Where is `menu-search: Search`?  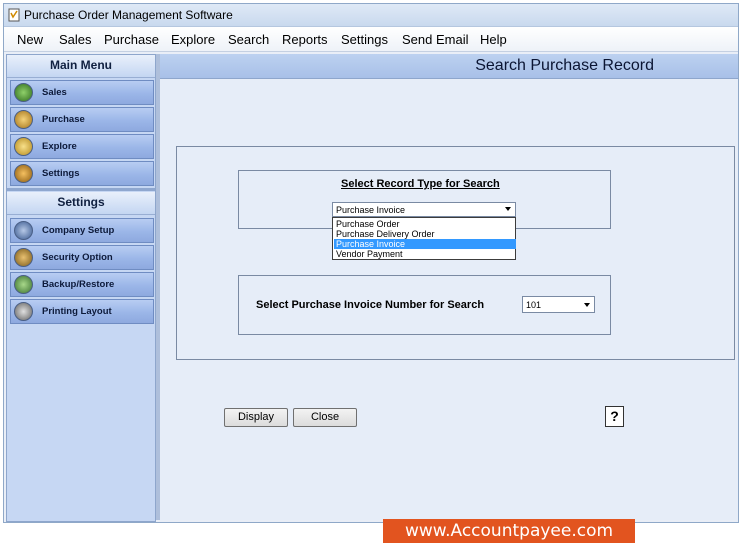
menu-search: Search is located at coordinates (248, 39).